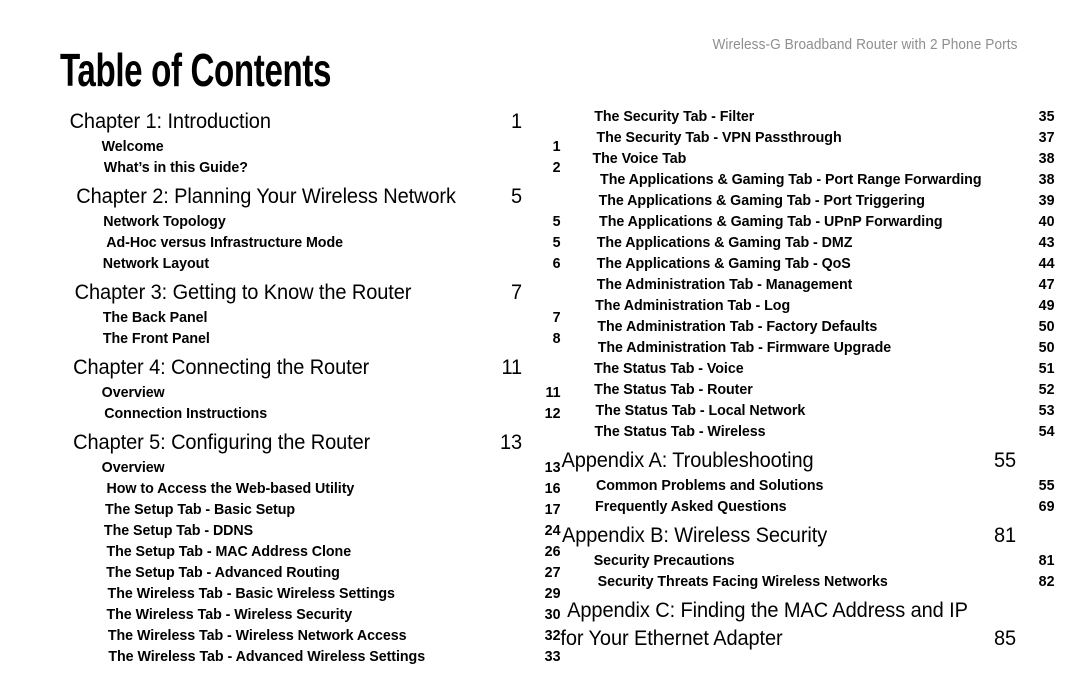 This screenshot has width=1080, height=698. I want to click on toc-entry-label: Welcome, so click(132, 146).